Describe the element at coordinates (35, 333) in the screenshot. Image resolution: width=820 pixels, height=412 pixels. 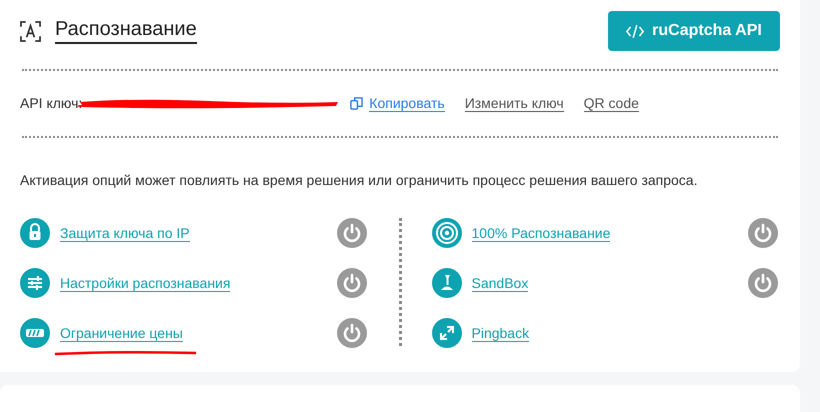
I see `striped-bar-icon` at that location.